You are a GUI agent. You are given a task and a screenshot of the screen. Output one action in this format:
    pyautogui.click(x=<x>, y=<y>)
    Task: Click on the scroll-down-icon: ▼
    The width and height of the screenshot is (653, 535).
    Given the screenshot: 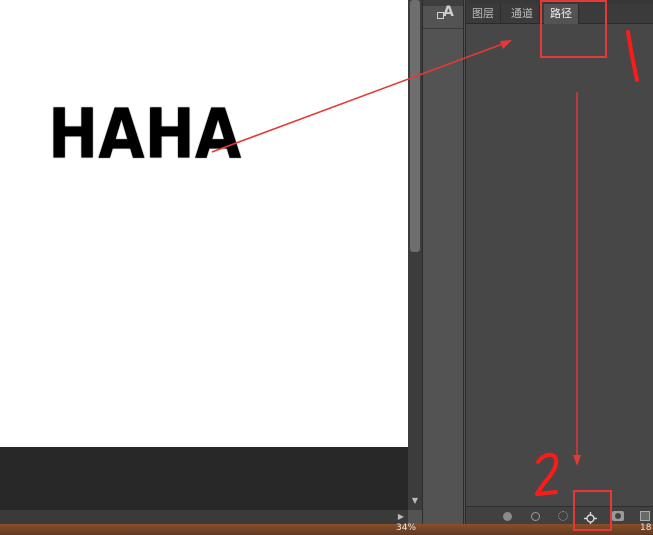 What is the action you would take?
    pyautogui.click(x=415, y=501)
    